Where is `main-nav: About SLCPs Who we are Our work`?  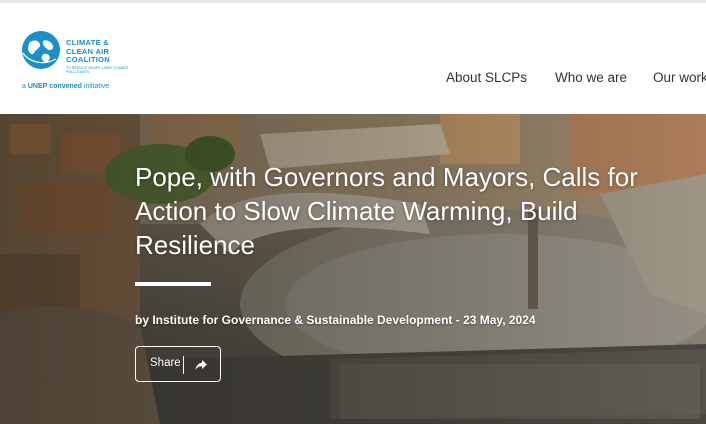 main-nav: About SLCPs Who we are Our work is located at coordinates (353, 80).